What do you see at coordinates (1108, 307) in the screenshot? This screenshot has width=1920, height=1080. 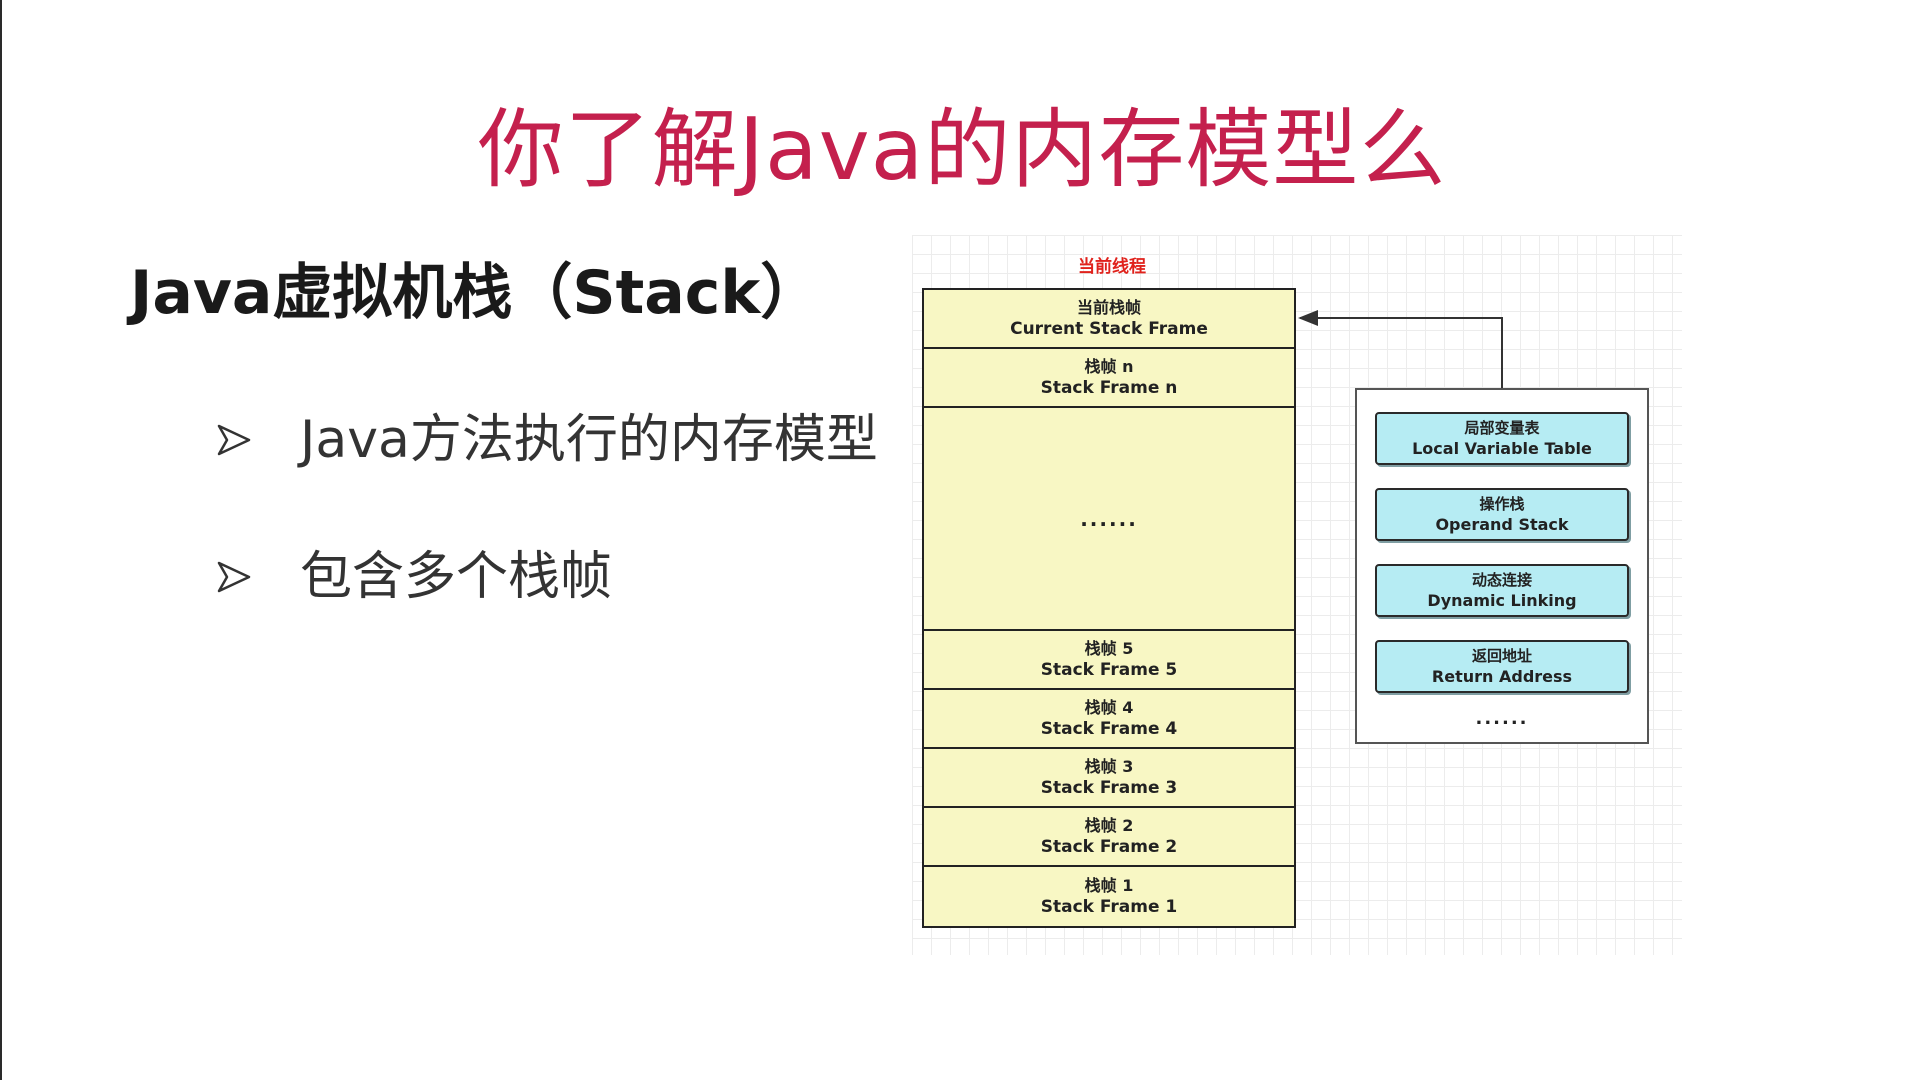 I see `frame-label-zh: 当前栈帧` at bounding box center [1108, 307].